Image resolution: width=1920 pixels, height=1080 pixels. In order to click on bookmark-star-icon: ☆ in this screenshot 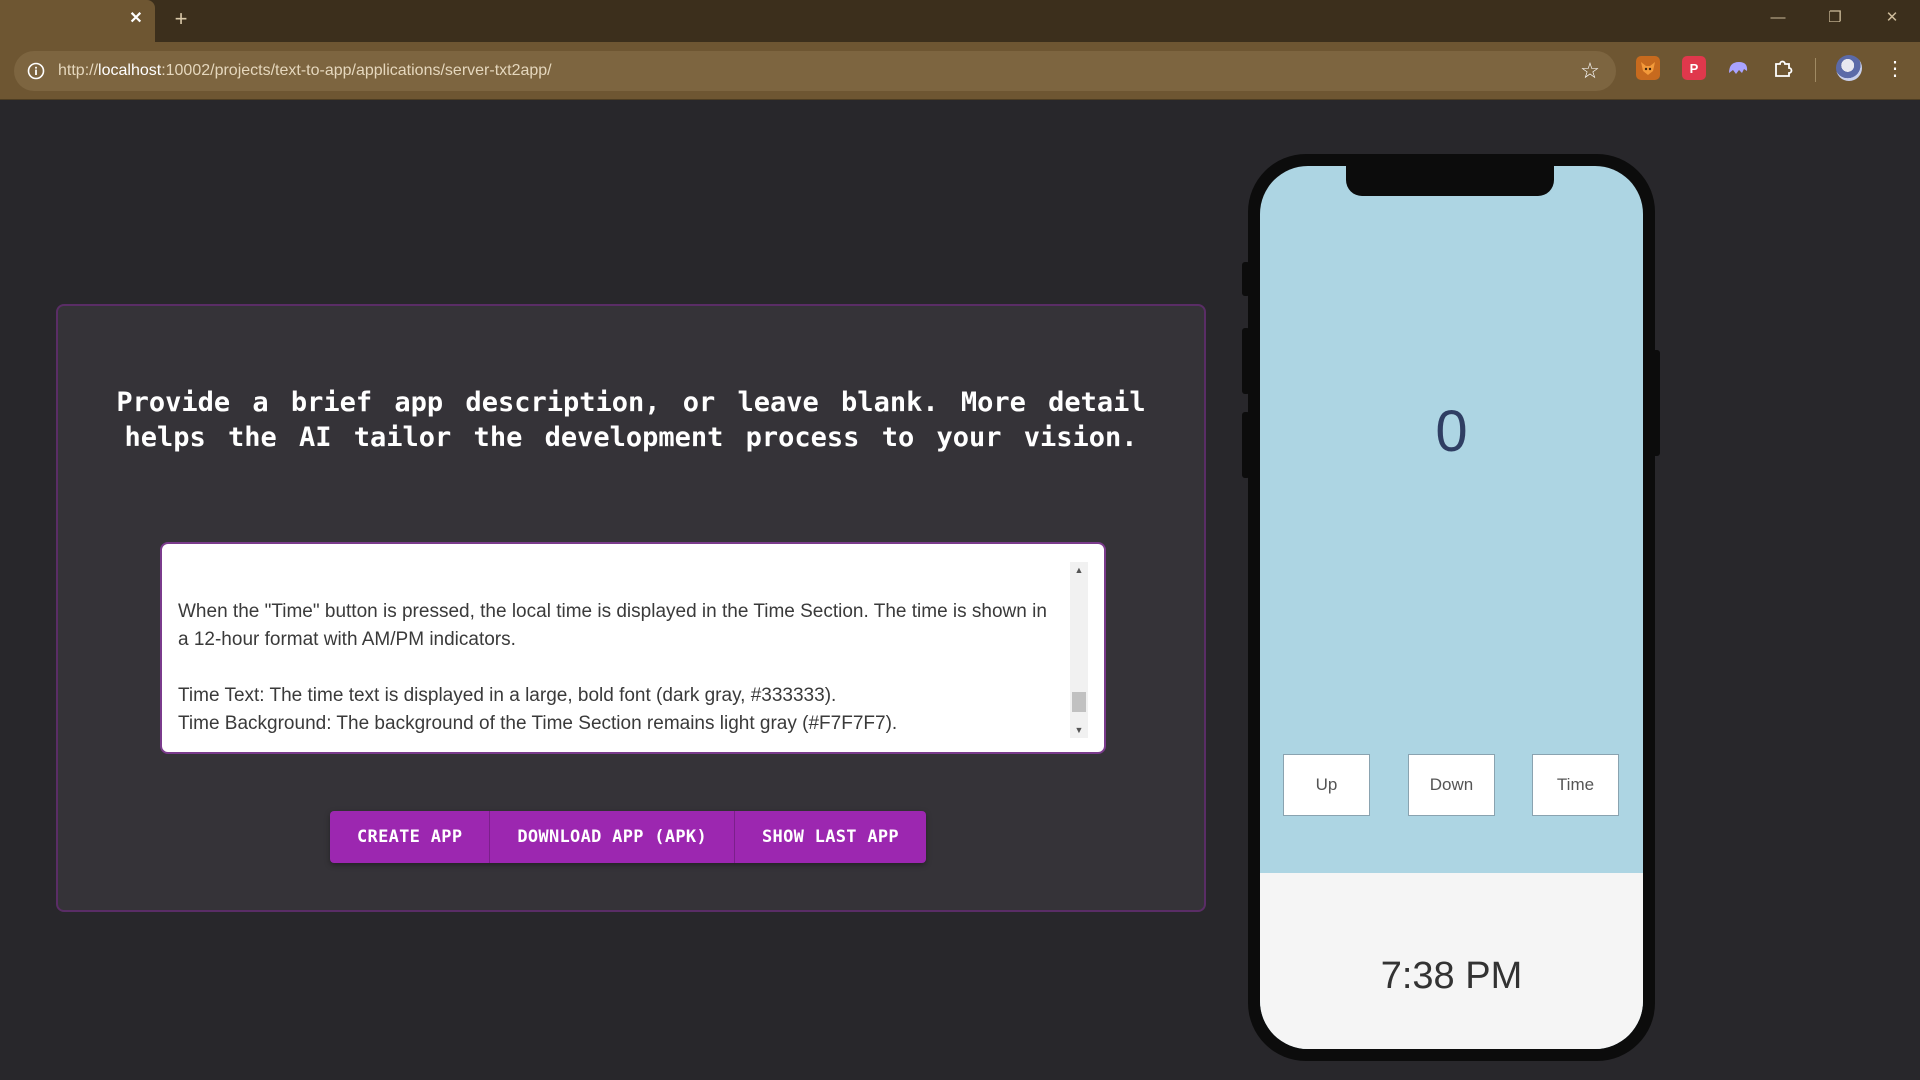, I will do `click(1590, 71)`.